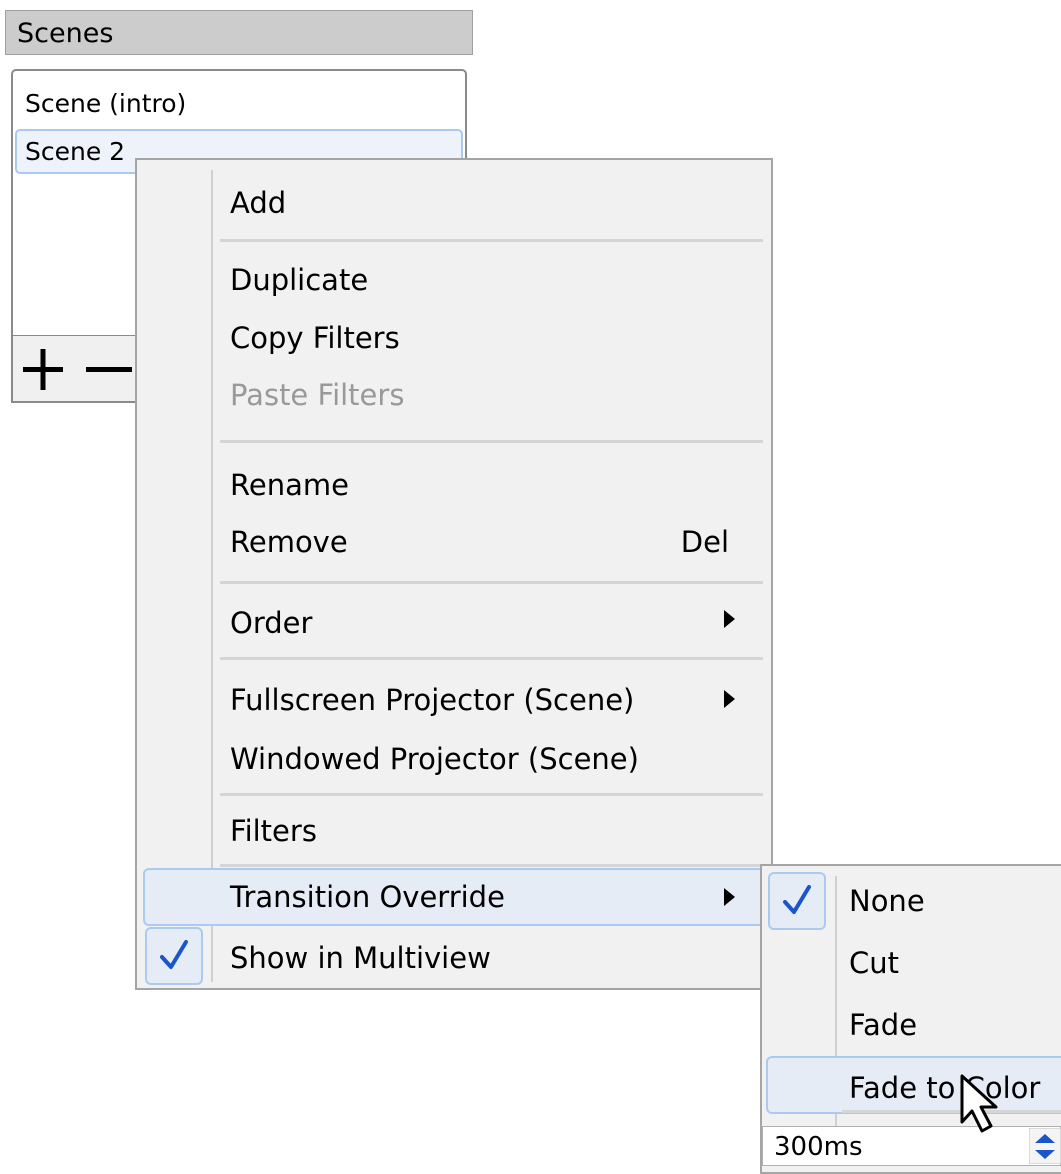  What do you see at coordinates (434, 759) in the screenshot?
I see `menu-item-windowed-projector: Windowed Projector (Scene)` at bounding box center [434, 759].